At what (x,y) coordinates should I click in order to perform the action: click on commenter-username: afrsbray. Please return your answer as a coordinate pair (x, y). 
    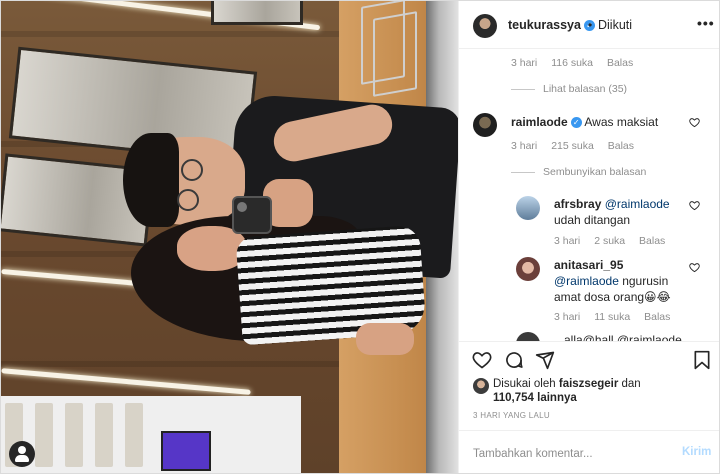
    Looking at the image, I should click on (577, 204).